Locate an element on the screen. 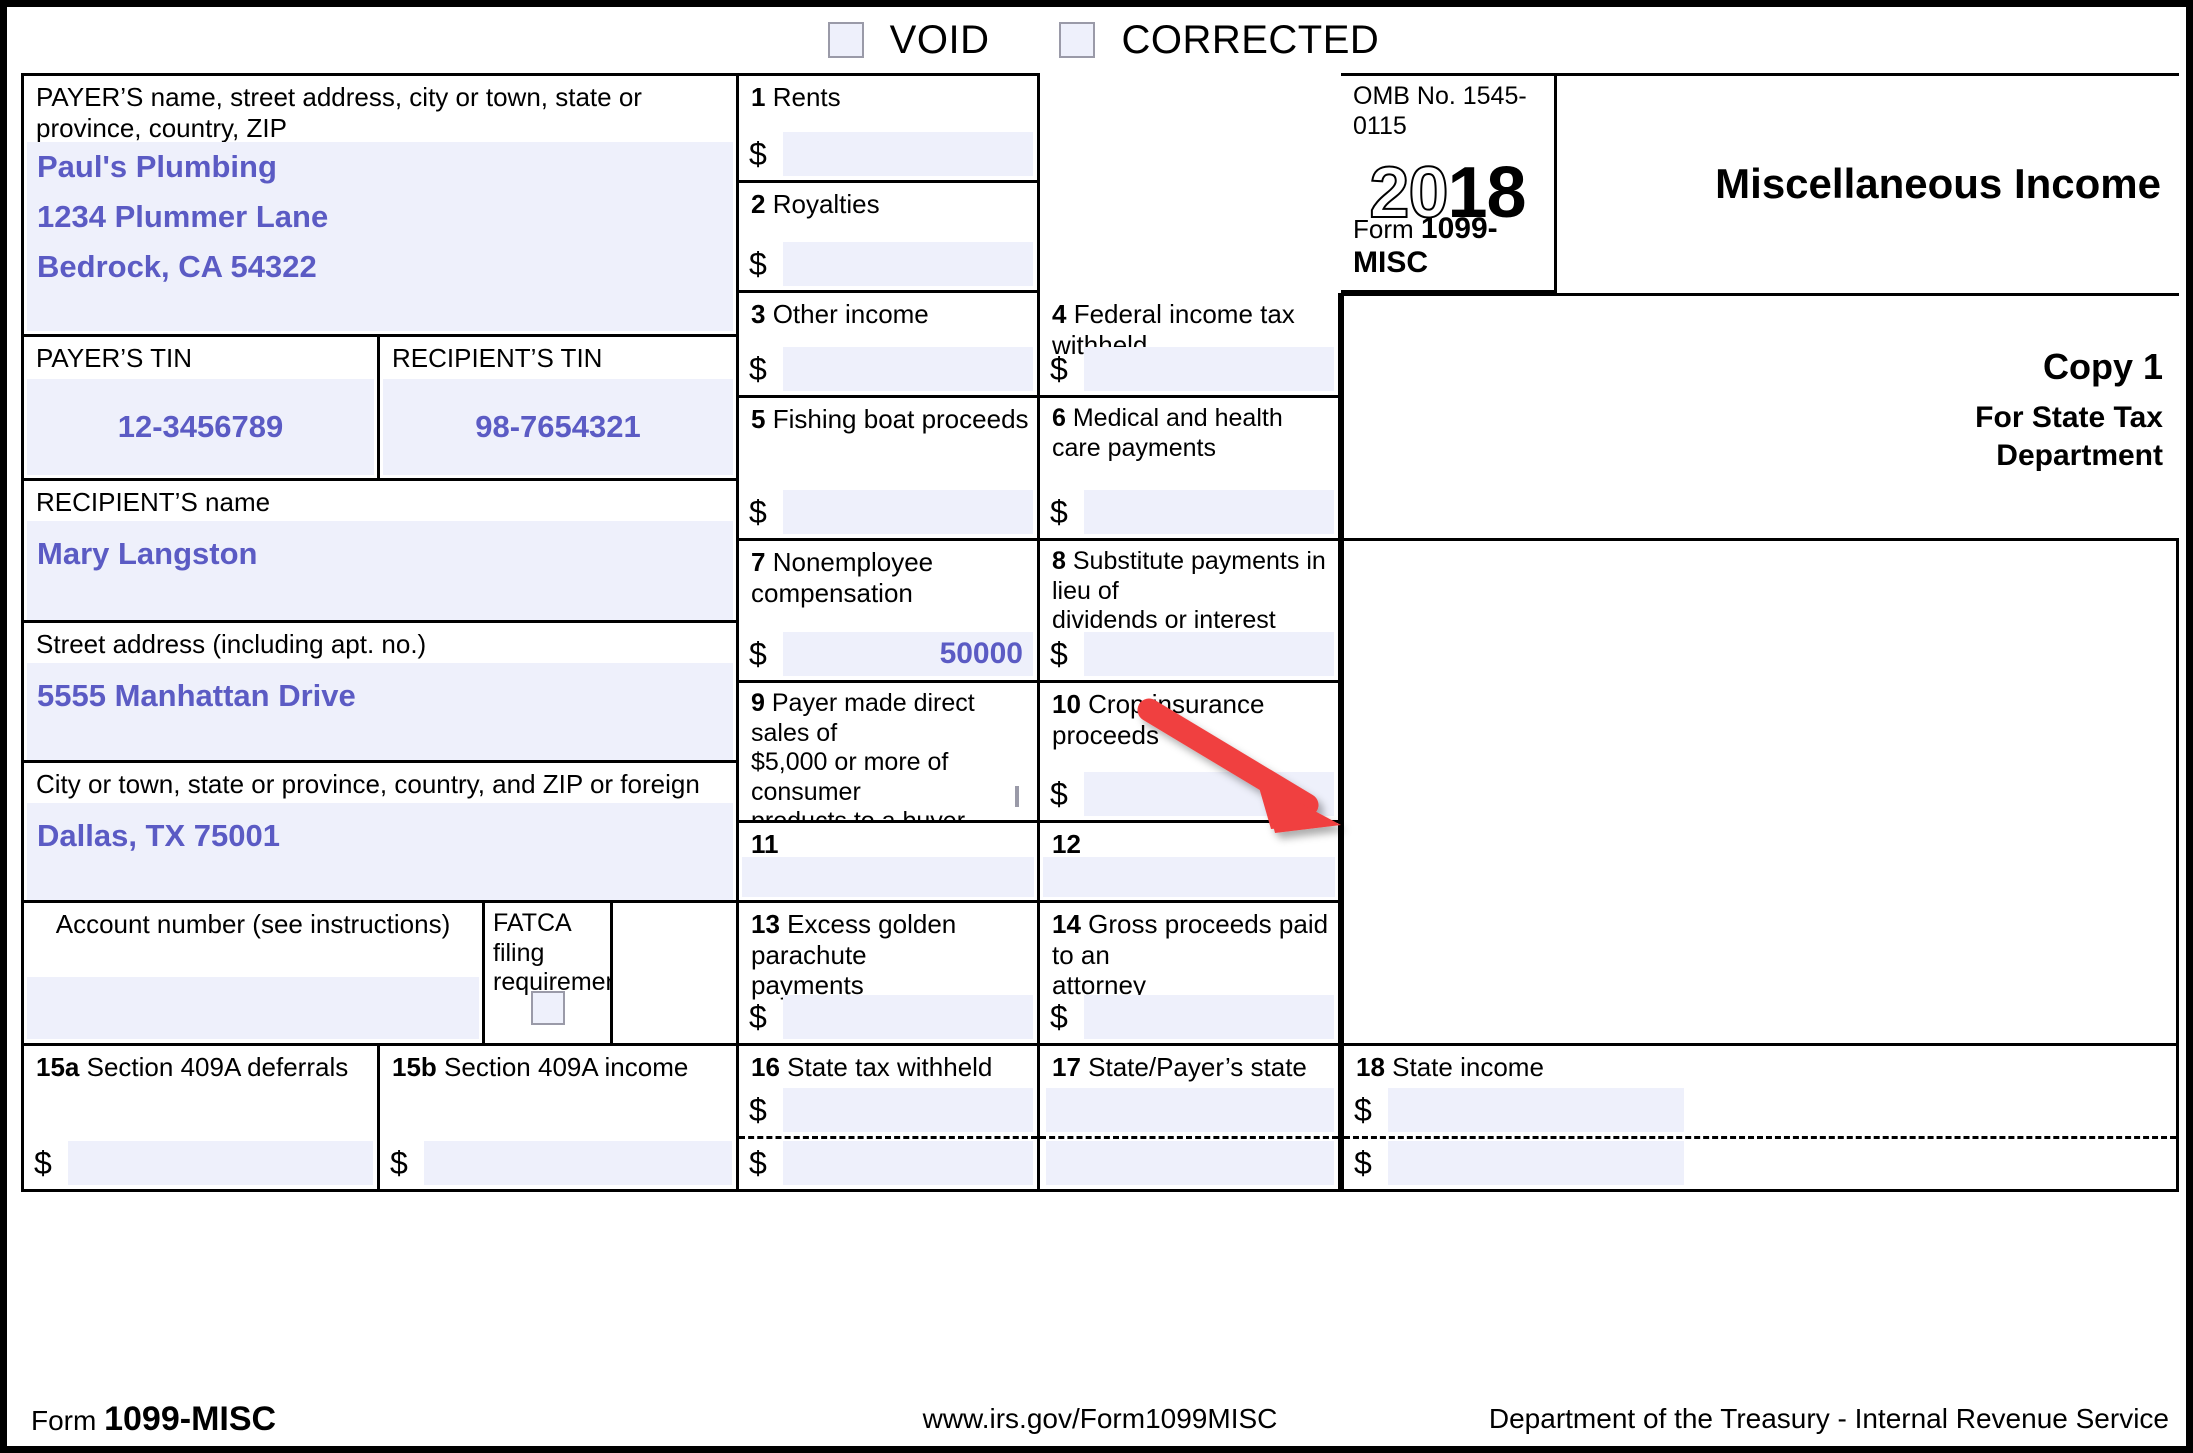 The width and height of the screenshot is (2193, 1453). box-10-amount is located at coordinates (1209, 794).